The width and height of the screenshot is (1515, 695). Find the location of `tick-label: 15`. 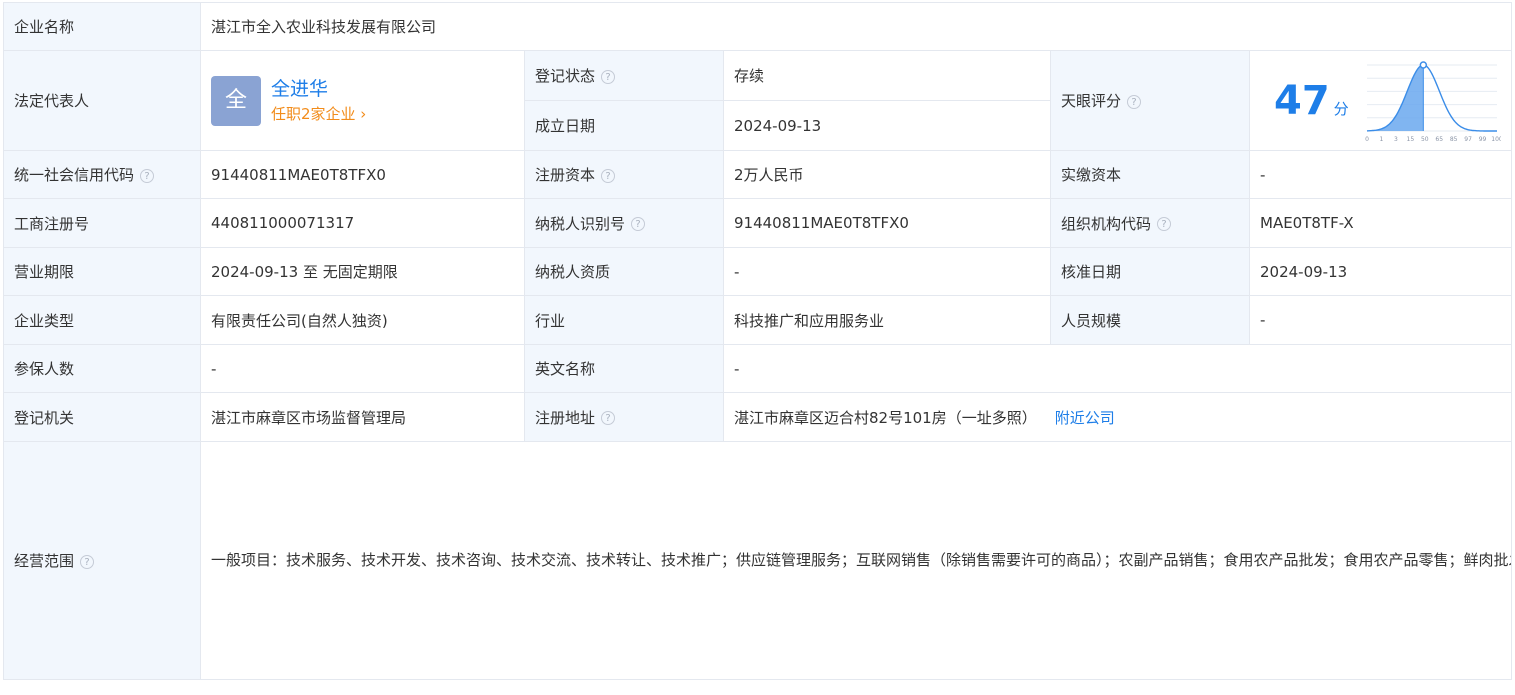

tick-label: 15 is located at coordinates (1411, 139).